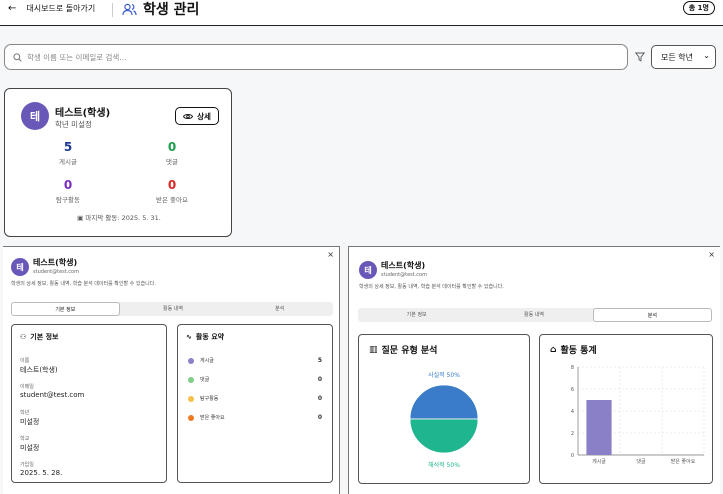 The width and height of the screenshot is (723, 494). Describe the element at coordinates (572, 390) in the screenshot. I see `y-tick-label: 6` at that location.